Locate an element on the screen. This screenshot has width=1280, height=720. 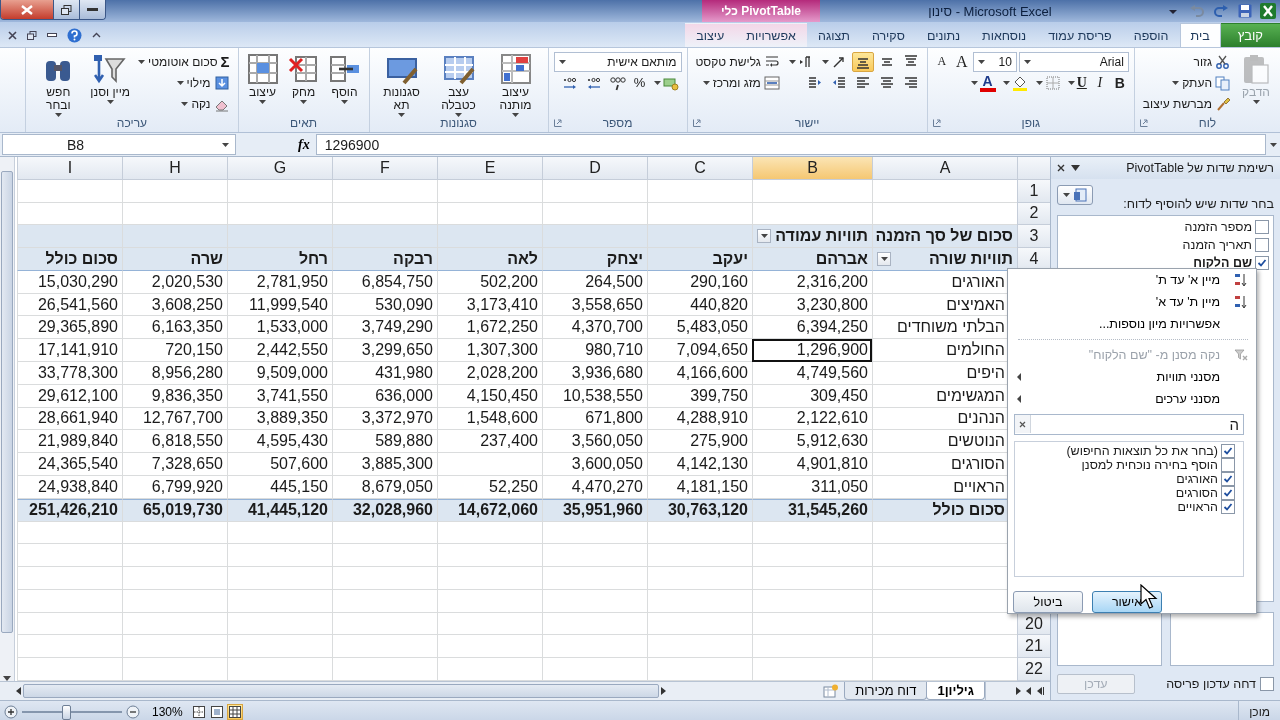
defer-update-label: דחה עדכון פריסה is located at coordinates (1211, 684).